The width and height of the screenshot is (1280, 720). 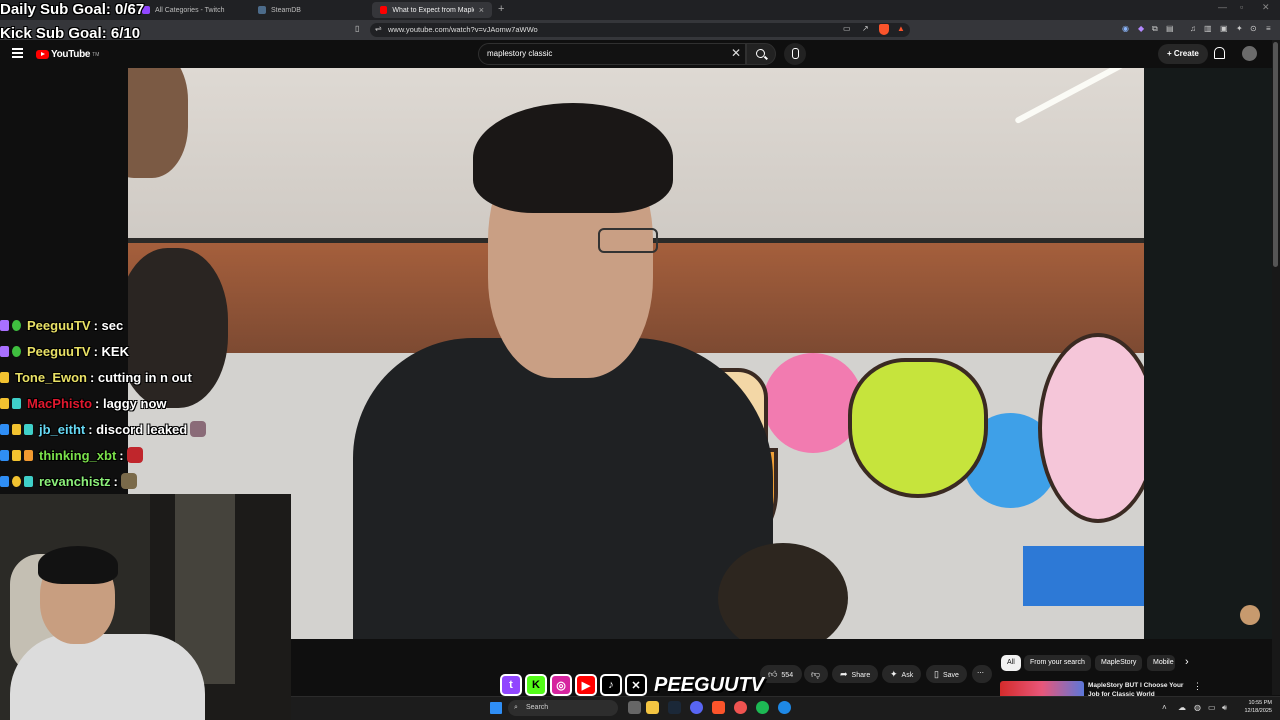 What do you see at coordinates (1125, 28) in the screenshot?
I see `extension-icon: ◉` at bounding box center [1125, 28].